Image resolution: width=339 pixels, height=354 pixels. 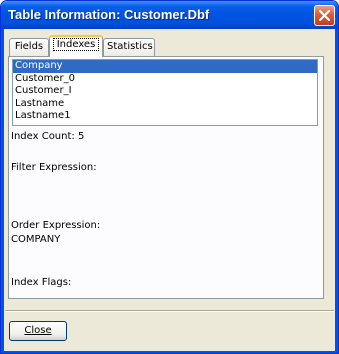 I want to click on window-frame-right, so click(x=336, y=191).